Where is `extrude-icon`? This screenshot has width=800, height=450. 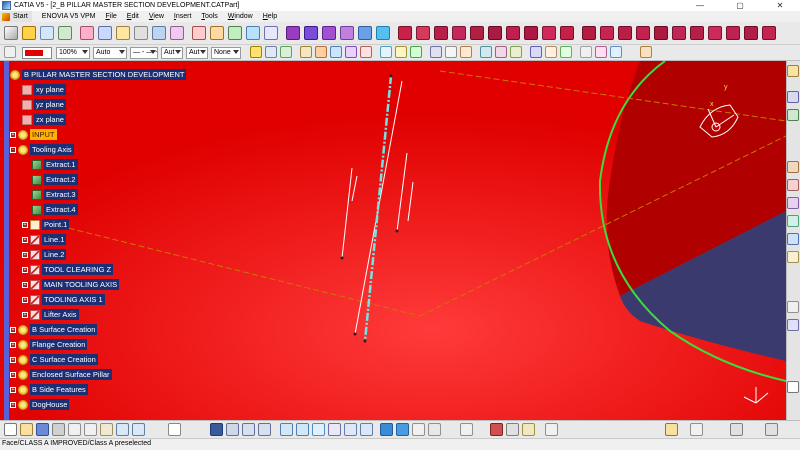 extrude-icon is located at coordinates (217, 33).